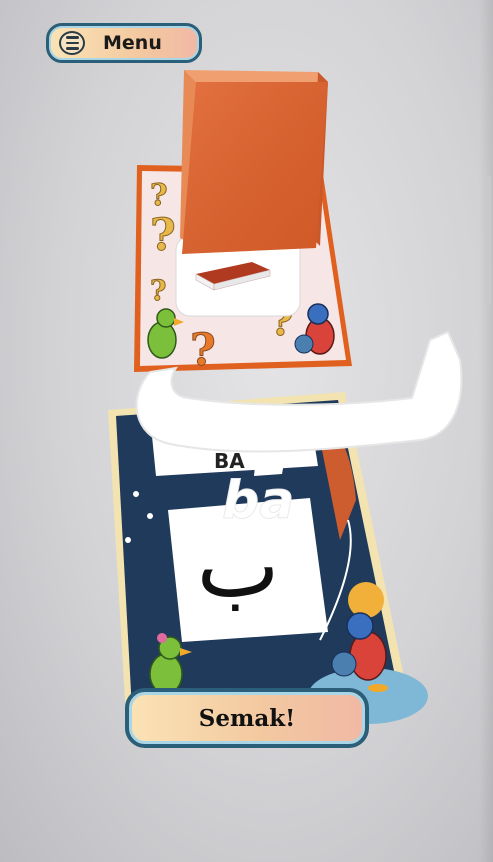 The image size is (493, 862). I want to click on card-header-text: BA, so click(229, 461).